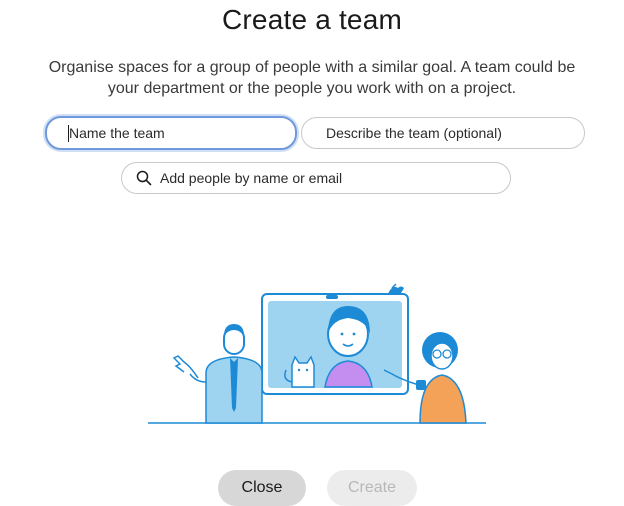 This screenshot has width=624, height=506. I want to click on close-button: Close, so click(262, 488).